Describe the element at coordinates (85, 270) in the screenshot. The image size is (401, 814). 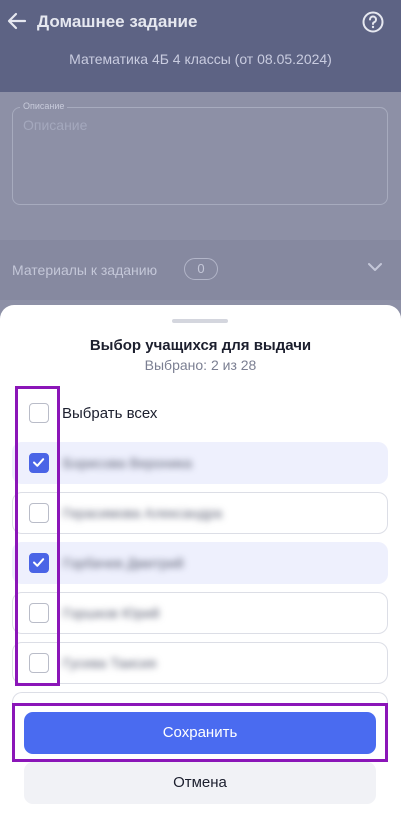
I see `materials-label: Материалы к заданию` at that location.